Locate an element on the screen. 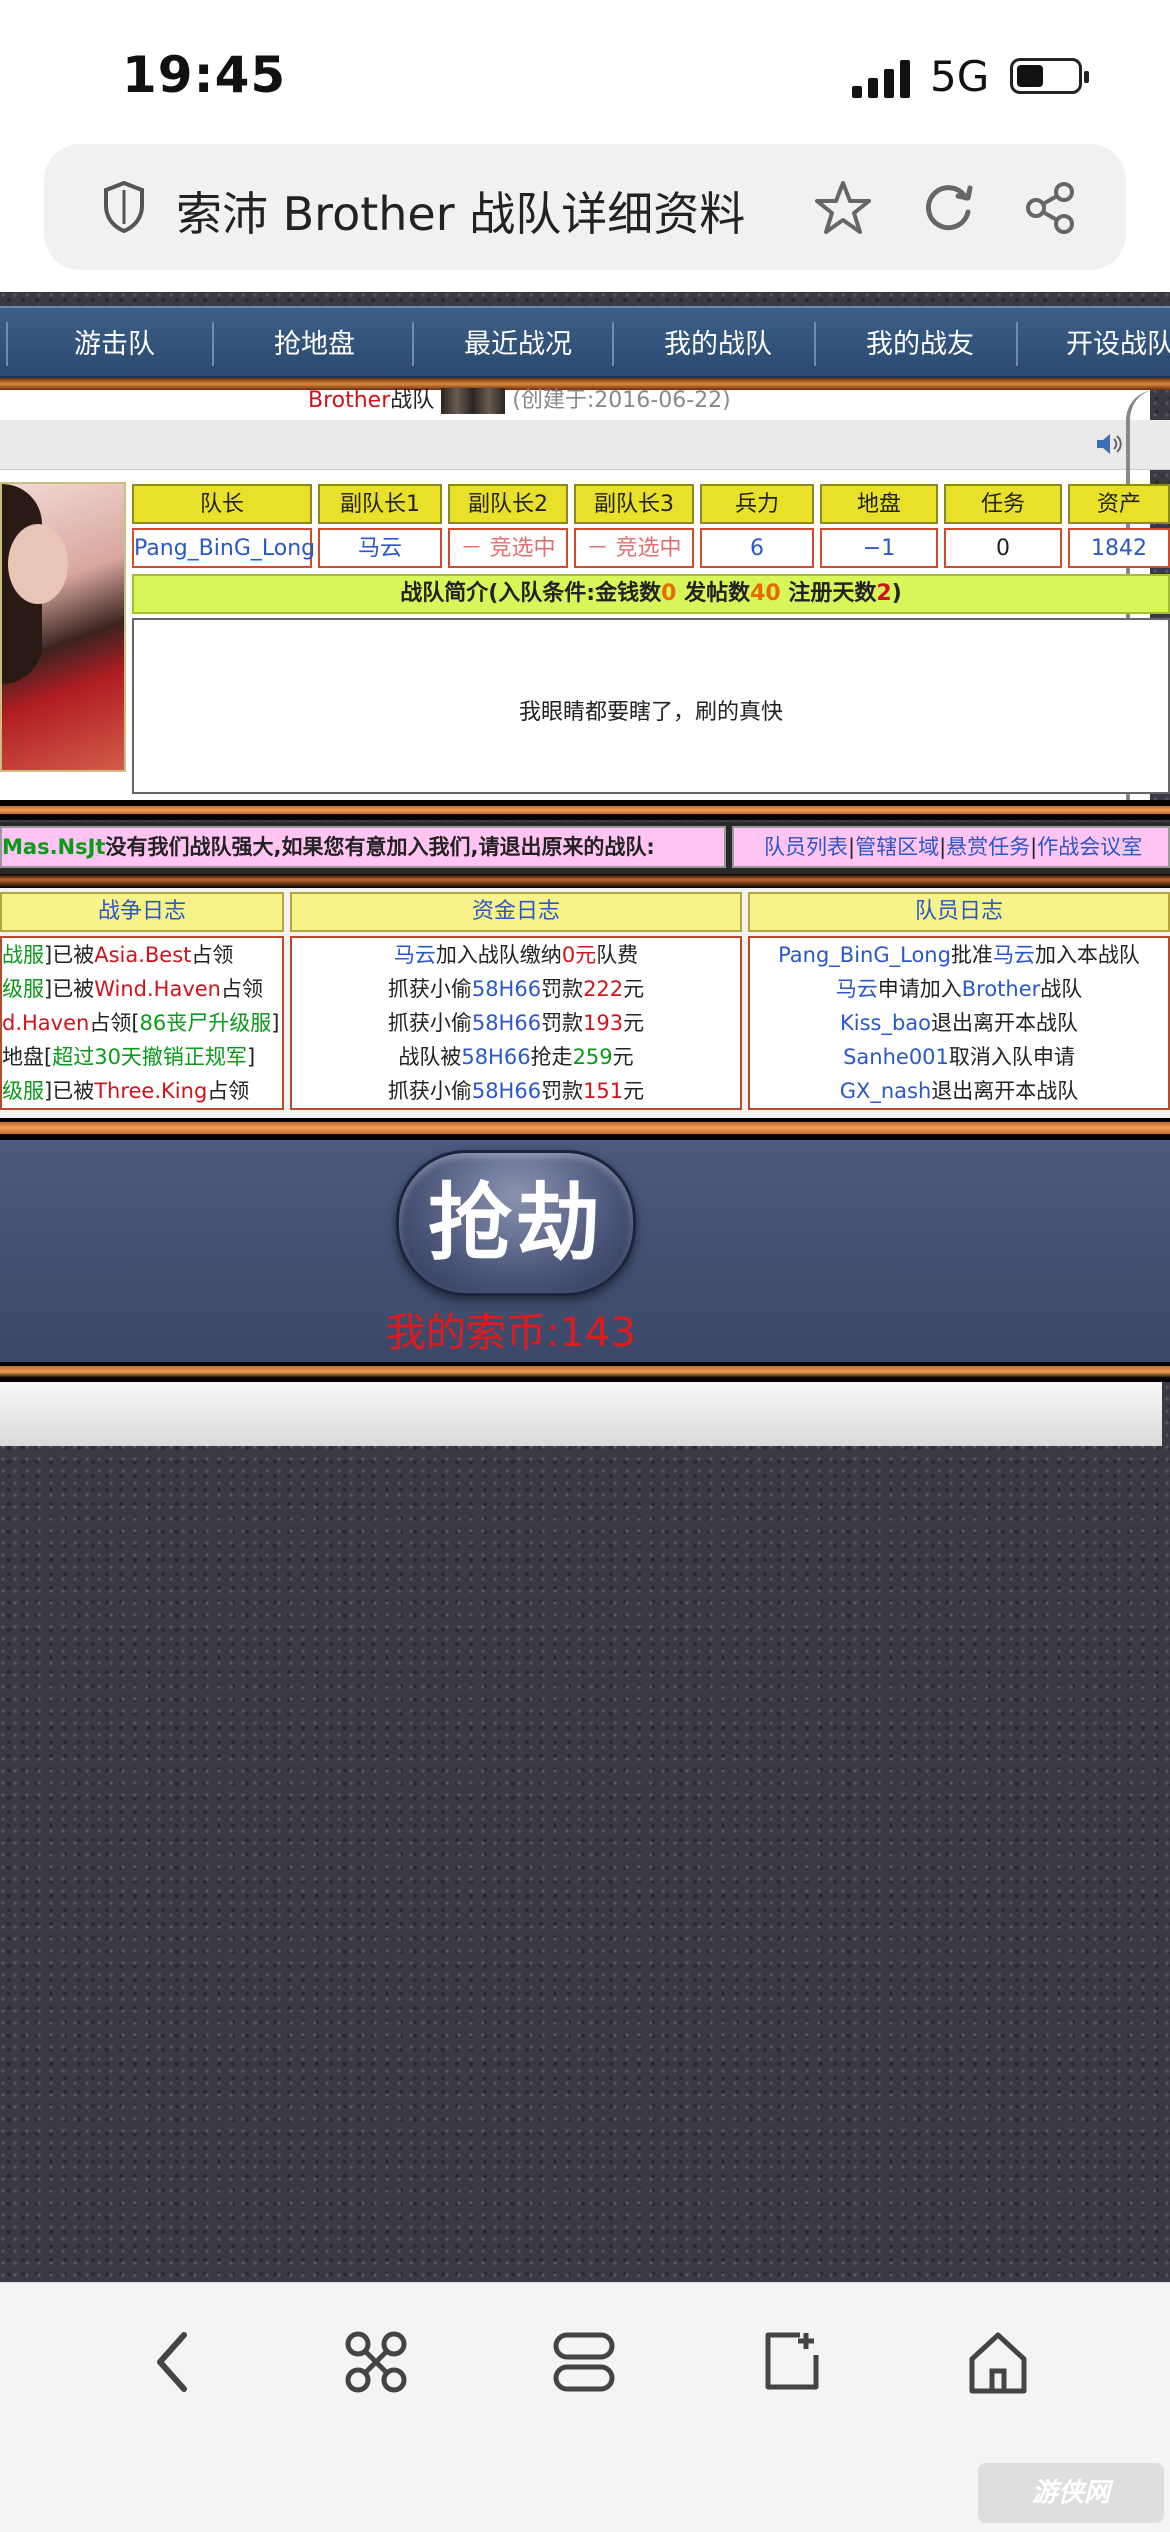 This screenshot has height=2532, width=1170. status-time: 19:45 is located at coordinates (204, 75).